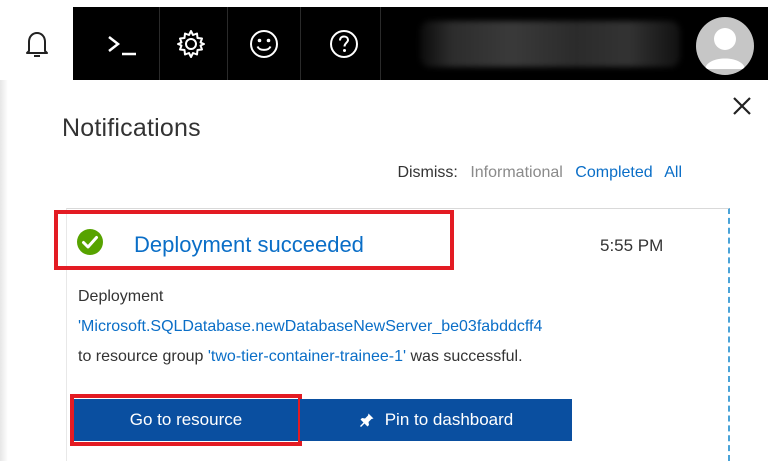 This screenshot has width=768, height=461. I want to click on notifications-button, so click(36, 43).